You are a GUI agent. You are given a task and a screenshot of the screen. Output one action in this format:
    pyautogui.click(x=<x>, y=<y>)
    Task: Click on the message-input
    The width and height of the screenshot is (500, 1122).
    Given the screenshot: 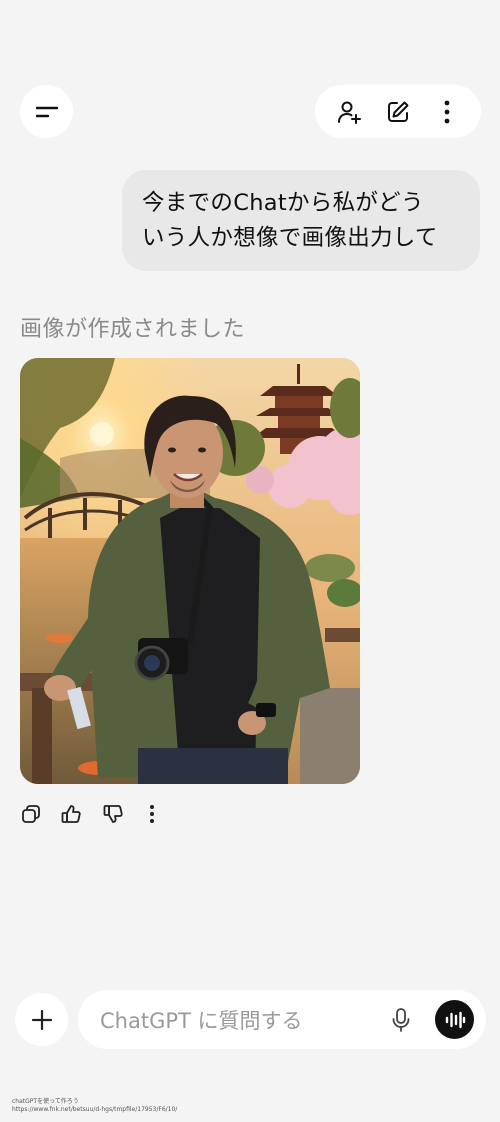 What is the action you would take?
    pyautogui.click(x=240, y=1020)
    